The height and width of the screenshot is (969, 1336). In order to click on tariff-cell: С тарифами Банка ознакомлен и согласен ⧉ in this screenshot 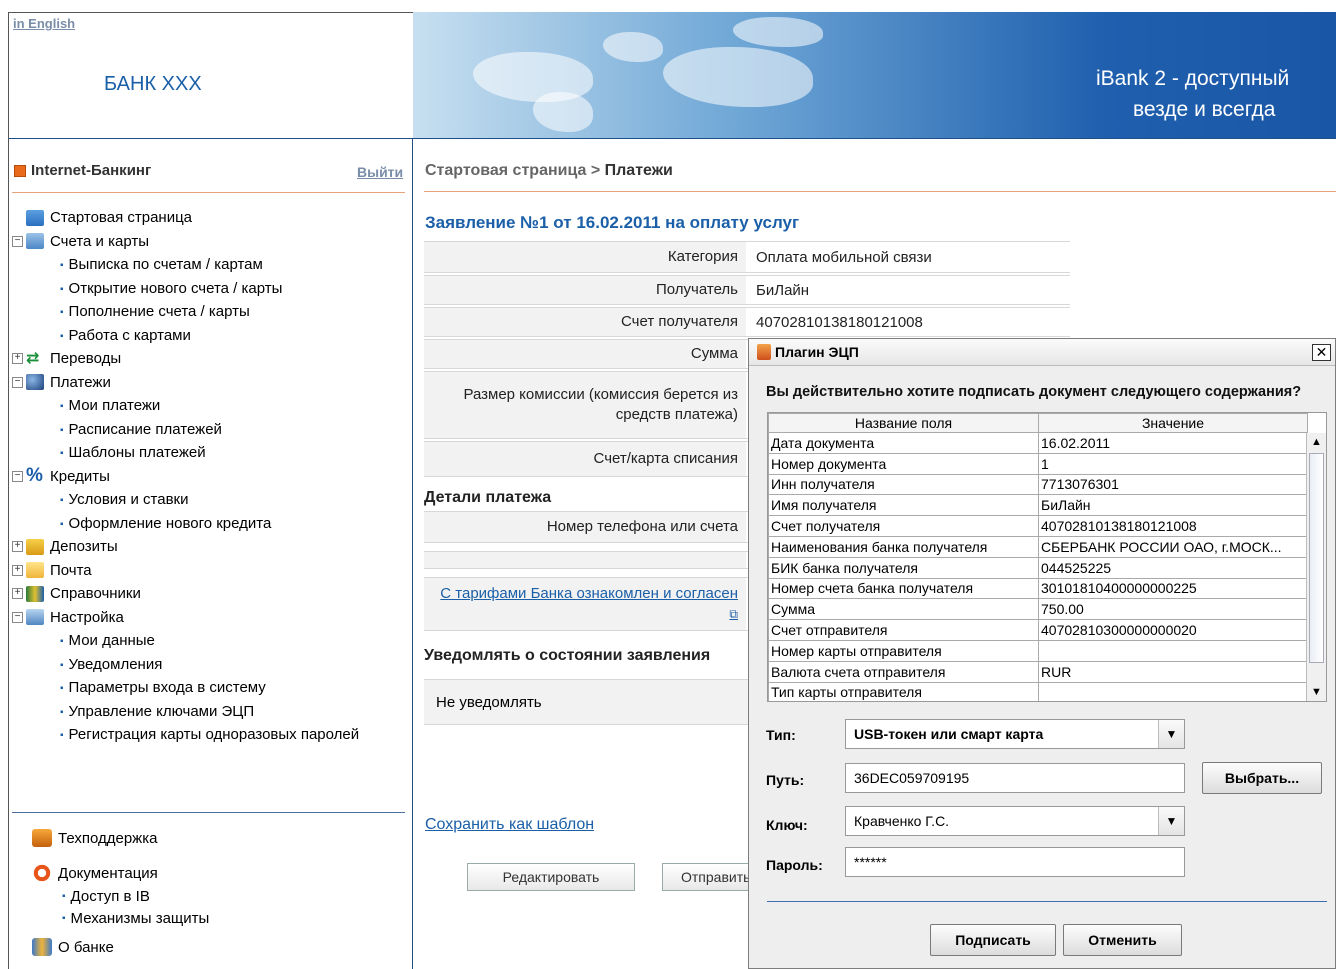, I will do `click(585, 604)`.